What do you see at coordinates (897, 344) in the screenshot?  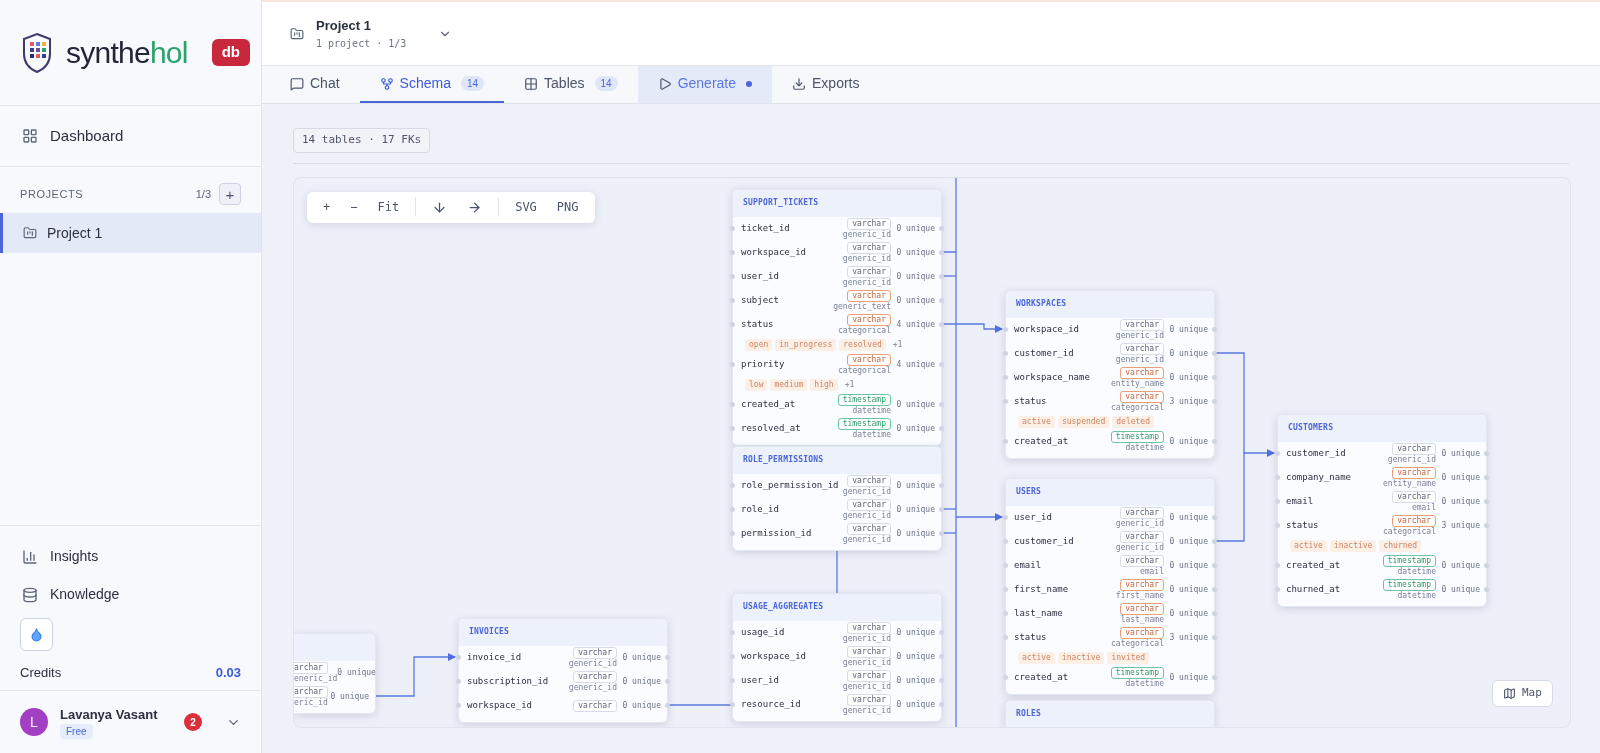 I see `more-count: +1` at bounding box center [897, 344].